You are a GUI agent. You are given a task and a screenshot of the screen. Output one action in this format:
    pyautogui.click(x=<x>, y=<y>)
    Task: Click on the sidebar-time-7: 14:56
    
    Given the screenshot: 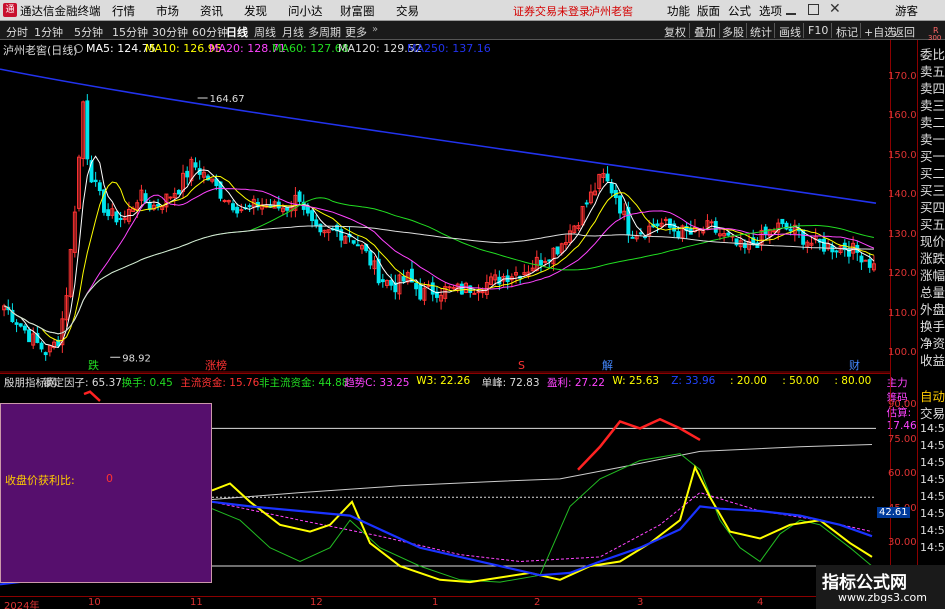 What is the action you would take?
    pyautogui.click(x=932, y=547)
    